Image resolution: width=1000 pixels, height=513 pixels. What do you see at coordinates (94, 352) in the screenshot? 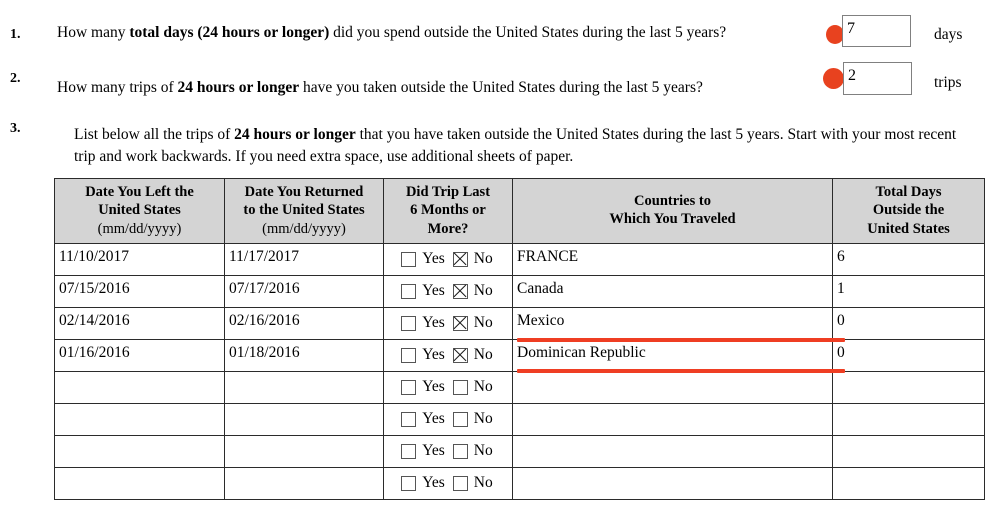
I see `cell-date-left-value: 01/16/2016` at bounding box center [94, 352].